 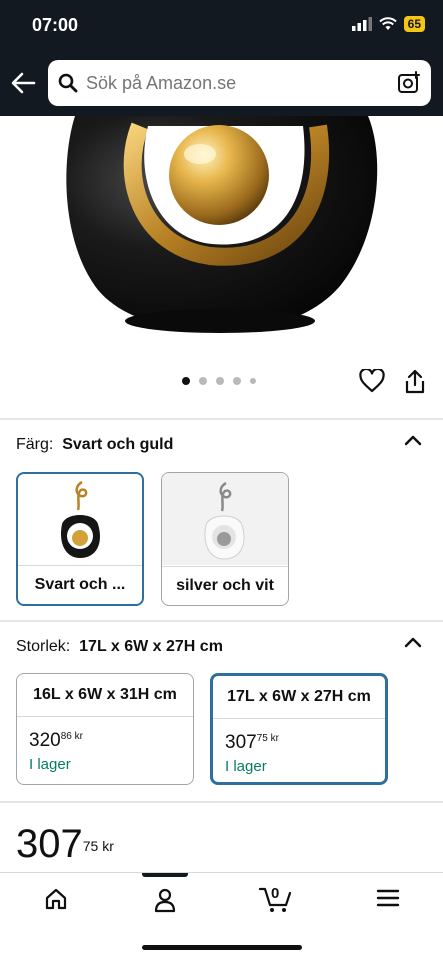 I want to click on size-selection-header: Storlek: 17L x 6W x 27H cm, so click(x=119, y=647).